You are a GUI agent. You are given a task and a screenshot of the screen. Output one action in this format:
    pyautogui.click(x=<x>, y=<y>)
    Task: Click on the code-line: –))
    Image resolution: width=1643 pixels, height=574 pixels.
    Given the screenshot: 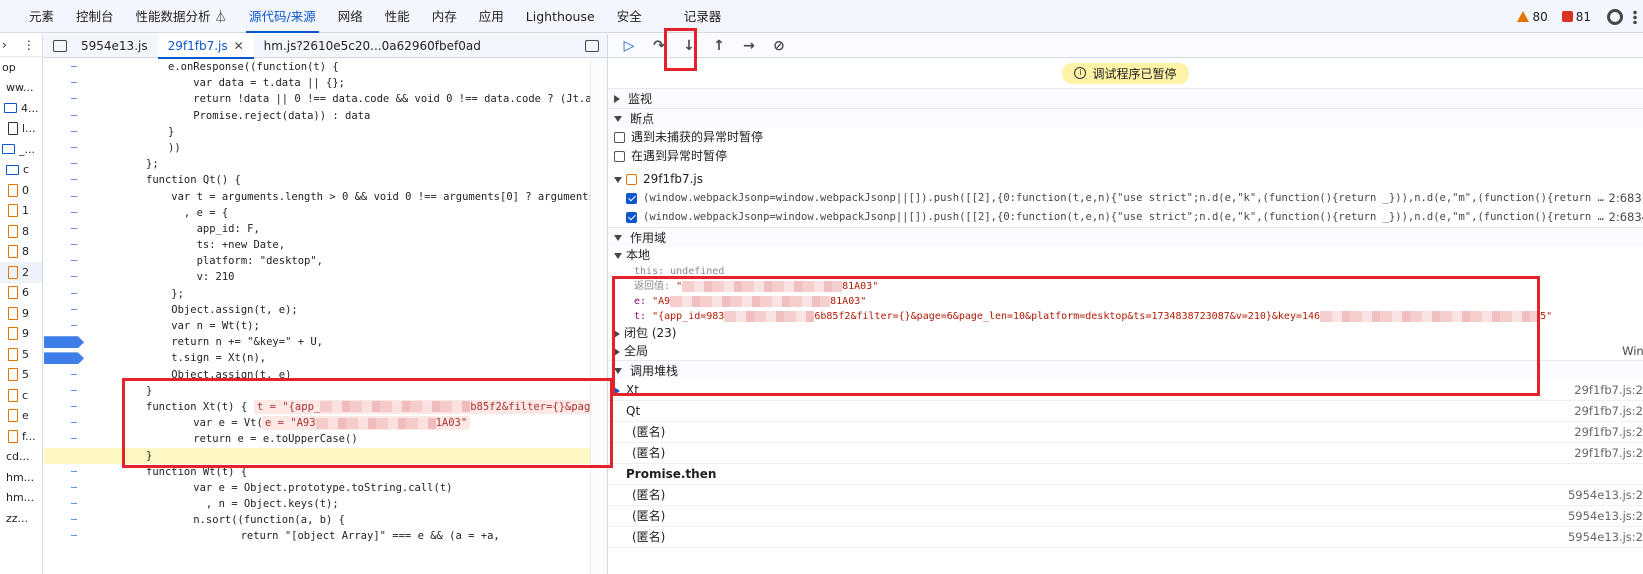 What is the action you would take?
    pyautogui.click(x=126, y=147)
    